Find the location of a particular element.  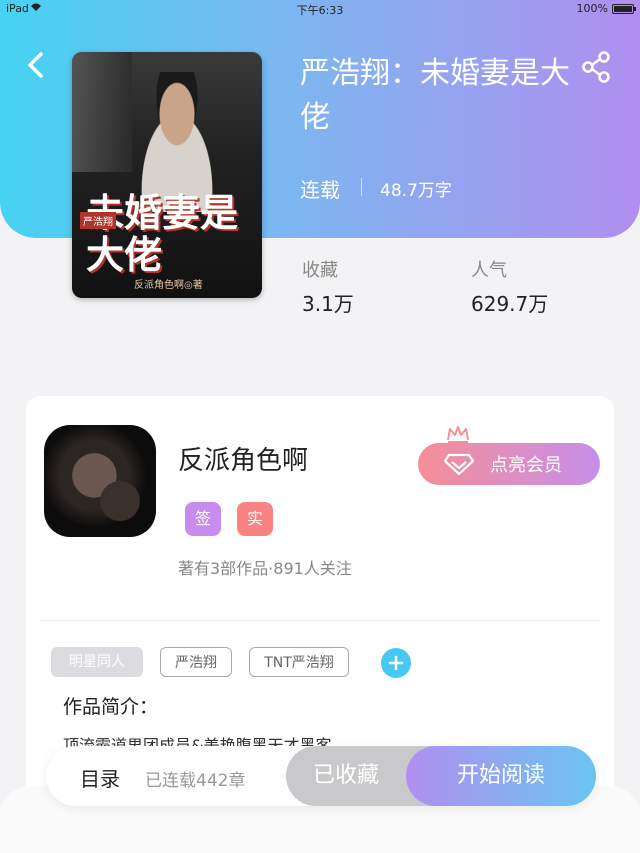

plus-icon is located at coordinates (396, 663).